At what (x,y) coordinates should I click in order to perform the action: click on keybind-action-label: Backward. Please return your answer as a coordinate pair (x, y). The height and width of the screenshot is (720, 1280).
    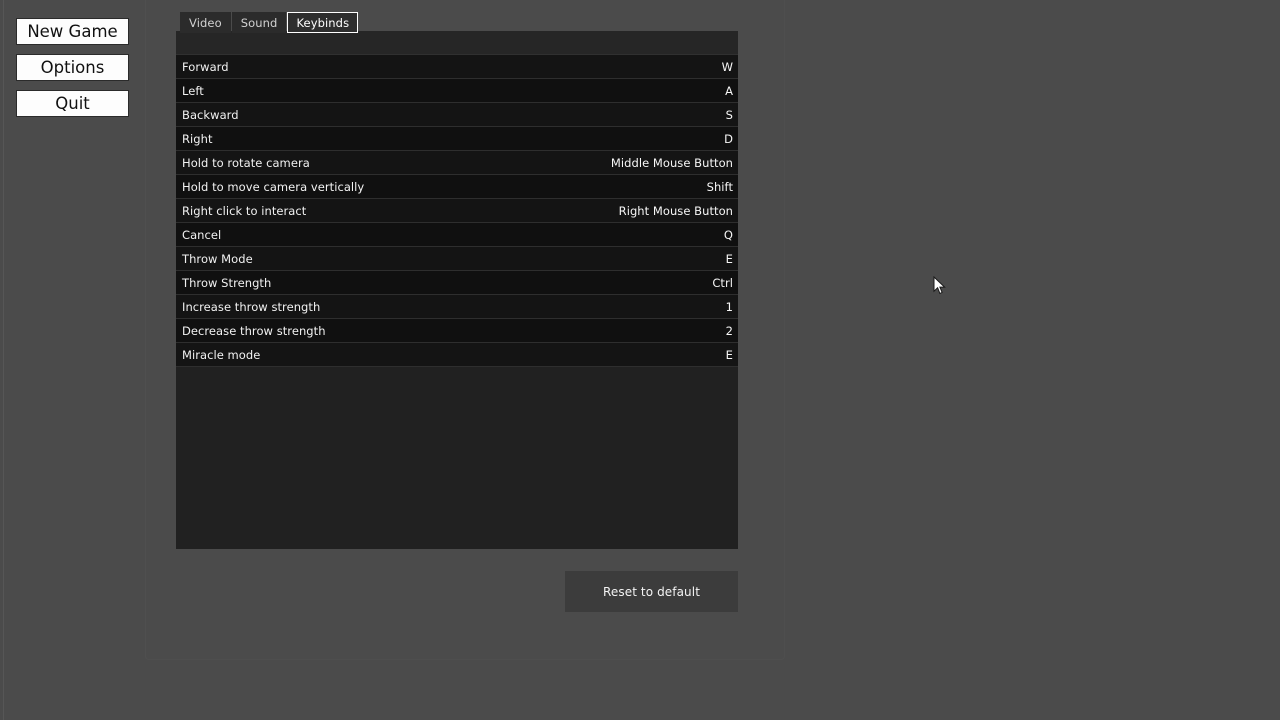
    Looking at the image, I should click on (210, 114).